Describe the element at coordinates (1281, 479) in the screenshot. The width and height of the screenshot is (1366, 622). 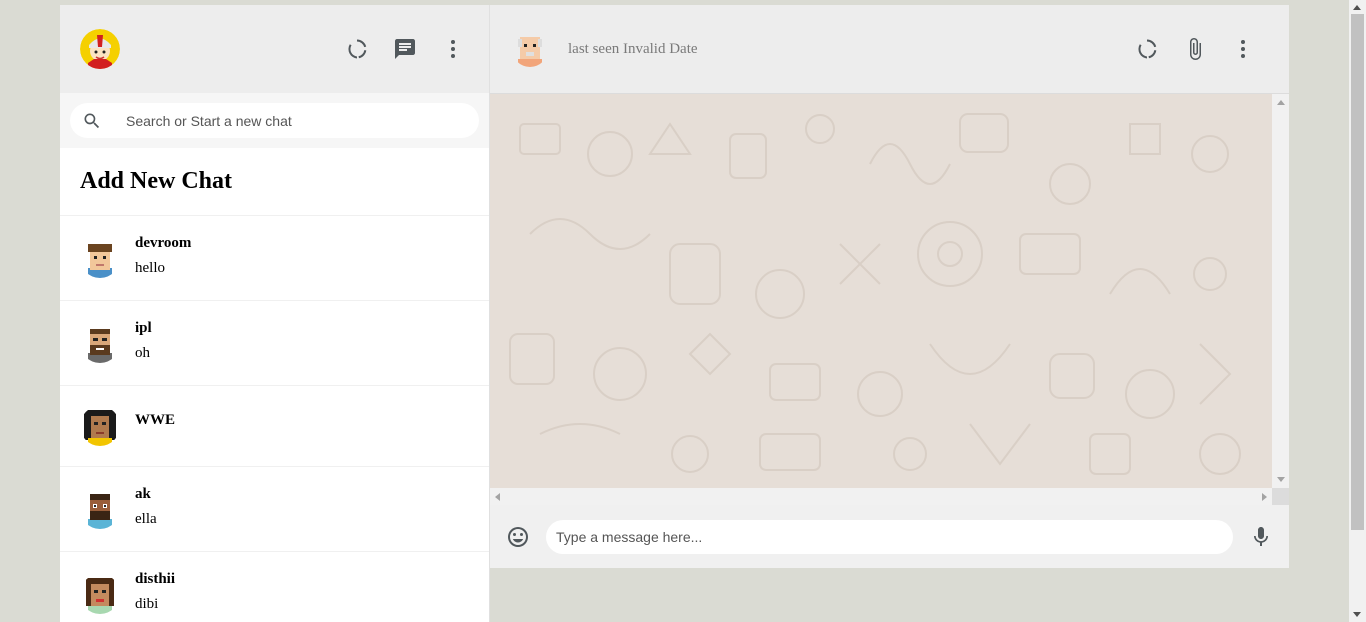
I see `scroll-down-arrow-icon` at that location.